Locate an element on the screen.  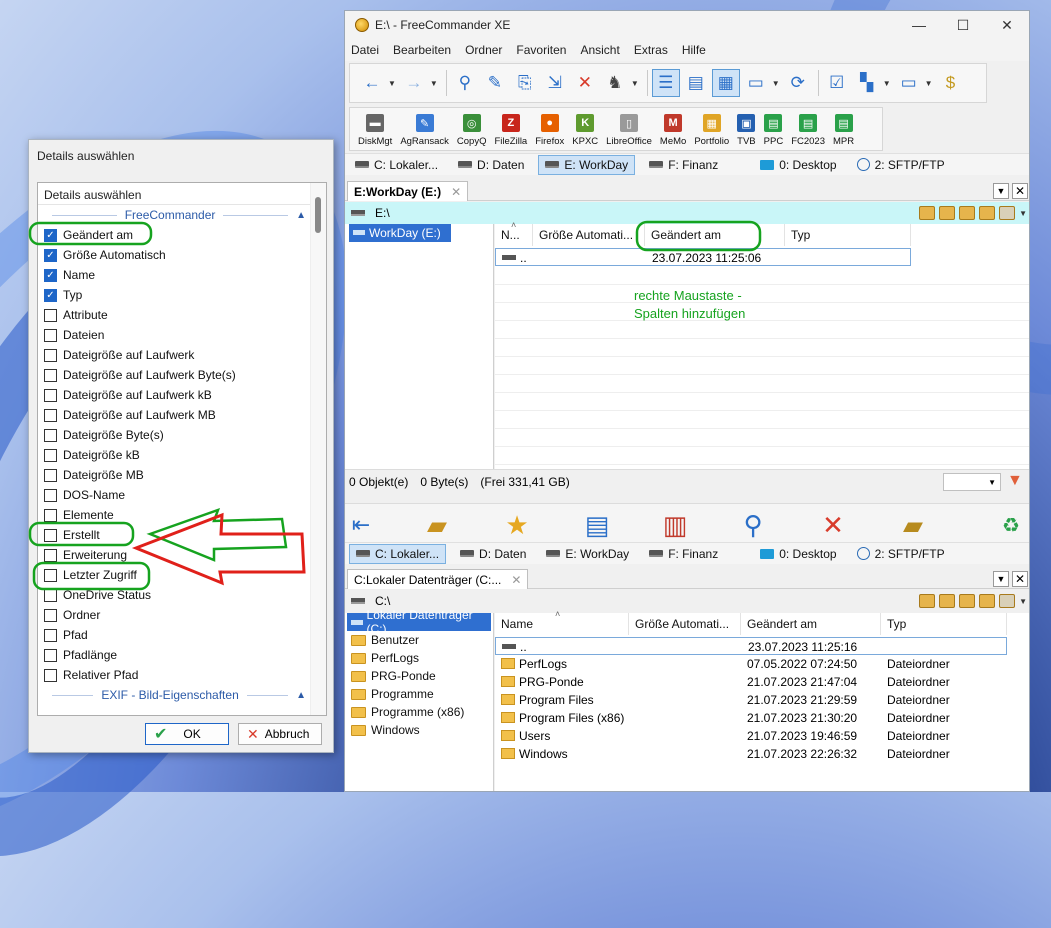
tool-mpr: ▤ MPR is located at coordinates (843, 130).